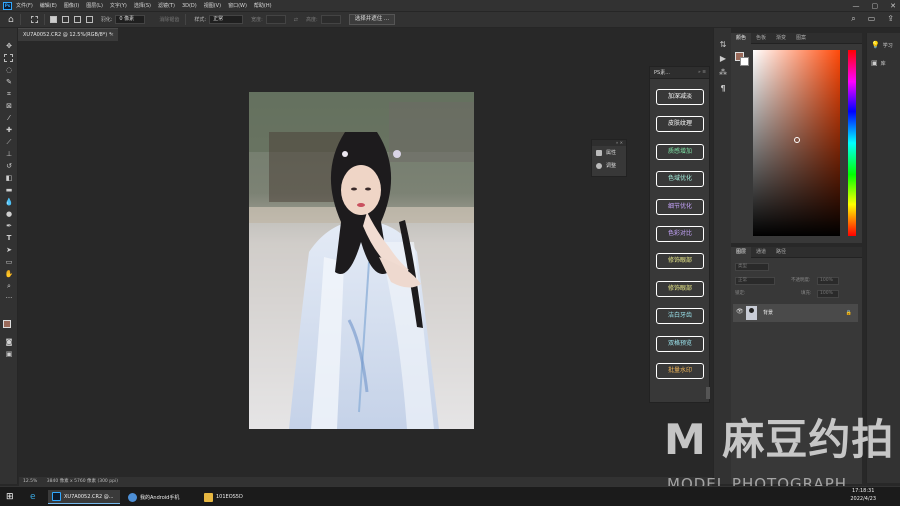 The image size is (900, 506). What do you see at coordinates (9, 274) in the screenshot?
I see `hand-tool-icon: ✋` at bounding box center [9, 274].